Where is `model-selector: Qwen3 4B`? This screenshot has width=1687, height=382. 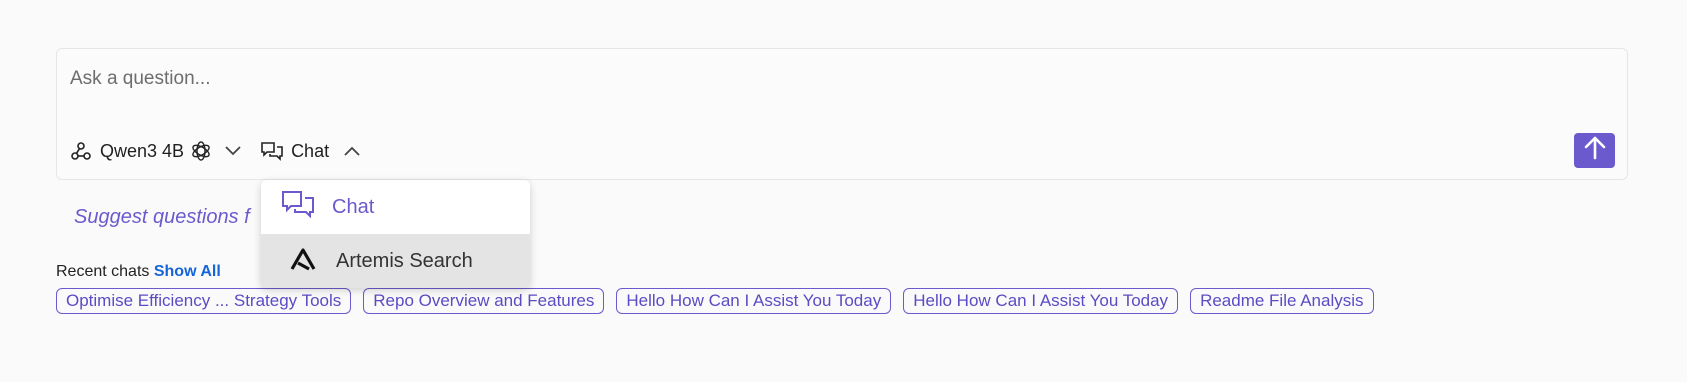 model-selector: Qwen3 4B is located at coordinates (156, 151).